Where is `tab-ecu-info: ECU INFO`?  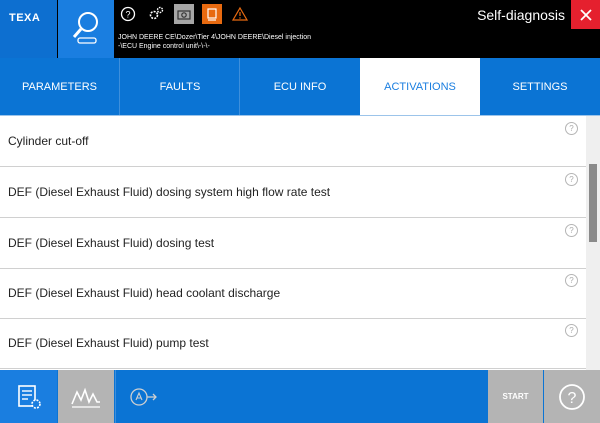
tab-ecu-info: ECU INFO is located at coordinates (299, 86).